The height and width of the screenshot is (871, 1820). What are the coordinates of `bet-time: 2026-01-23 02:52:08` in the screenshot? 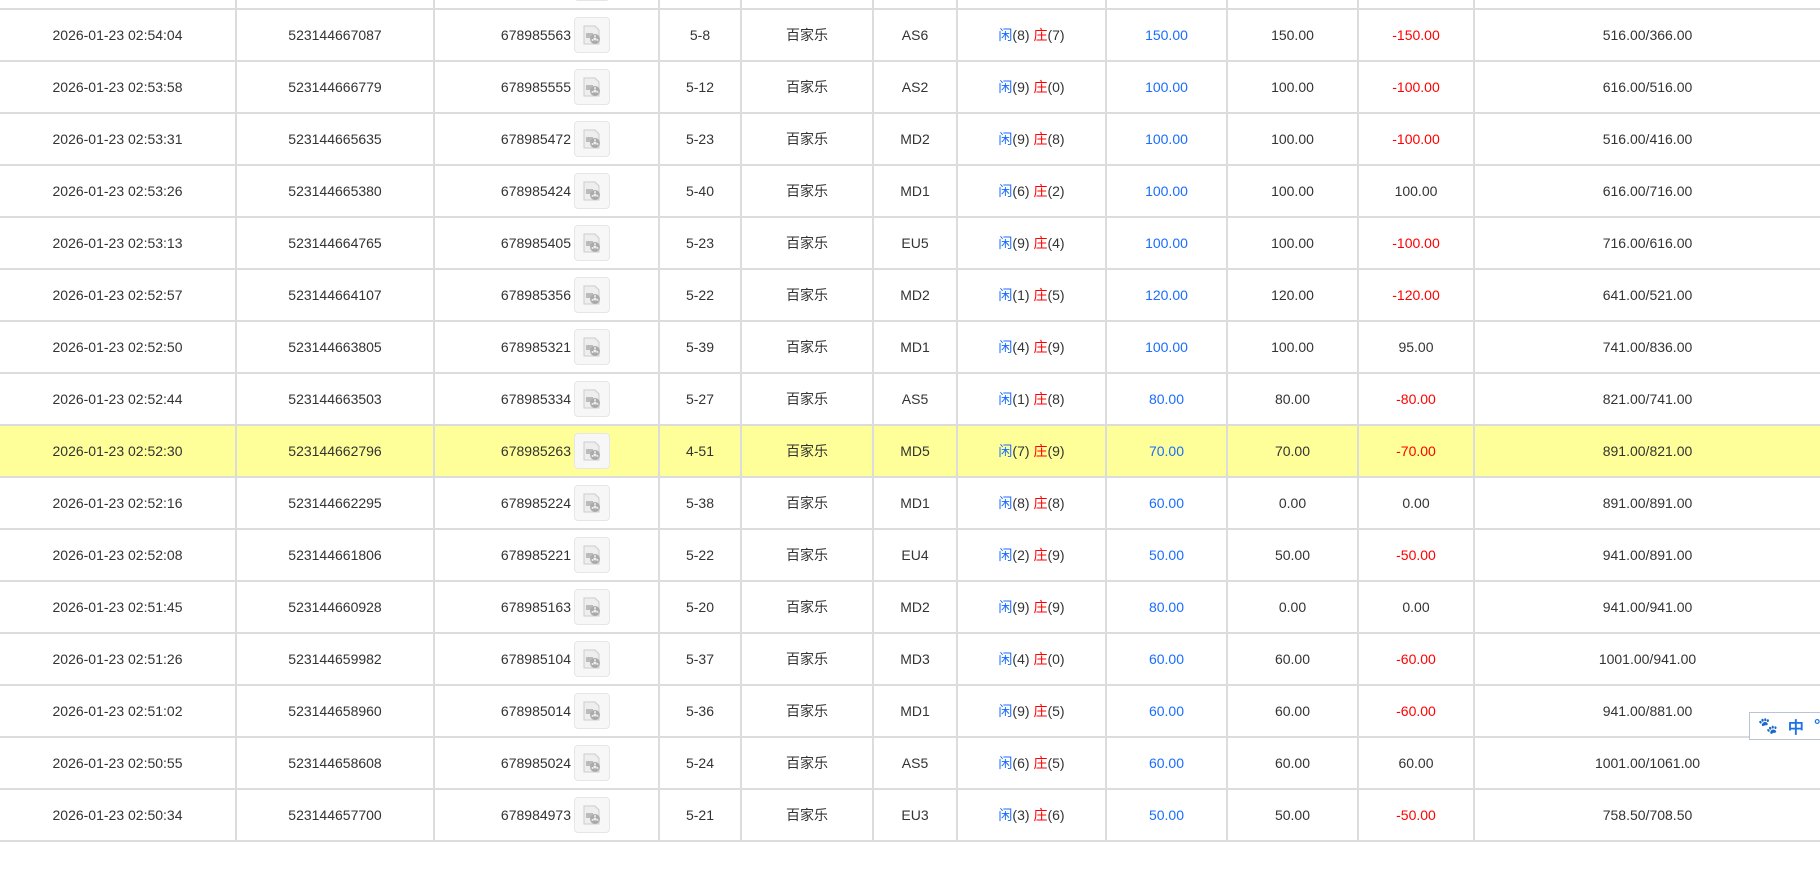 It's located at (118, 555).